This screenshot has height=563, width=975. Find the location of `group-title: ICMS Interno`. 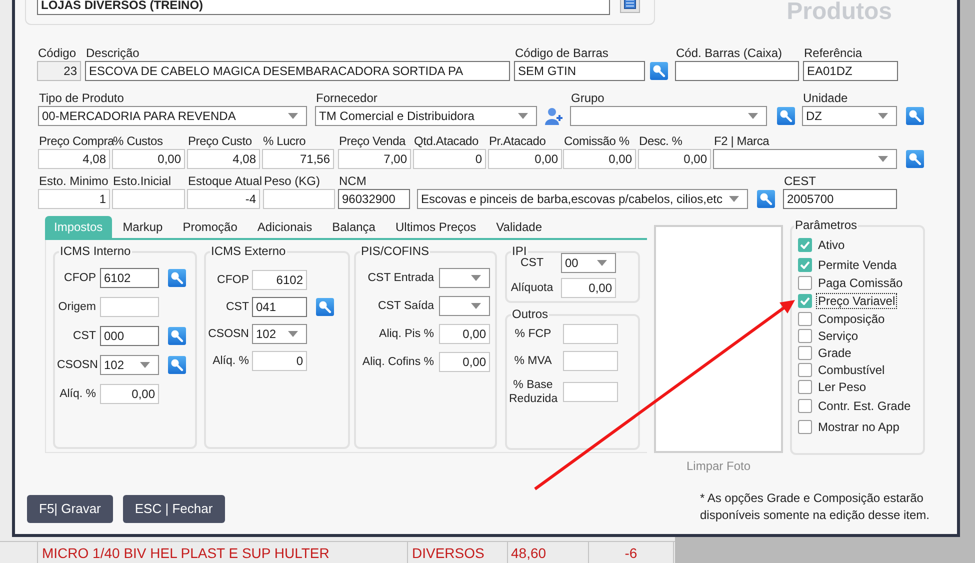

group-title: ICMS Interno is located at coordinates (95, 251).